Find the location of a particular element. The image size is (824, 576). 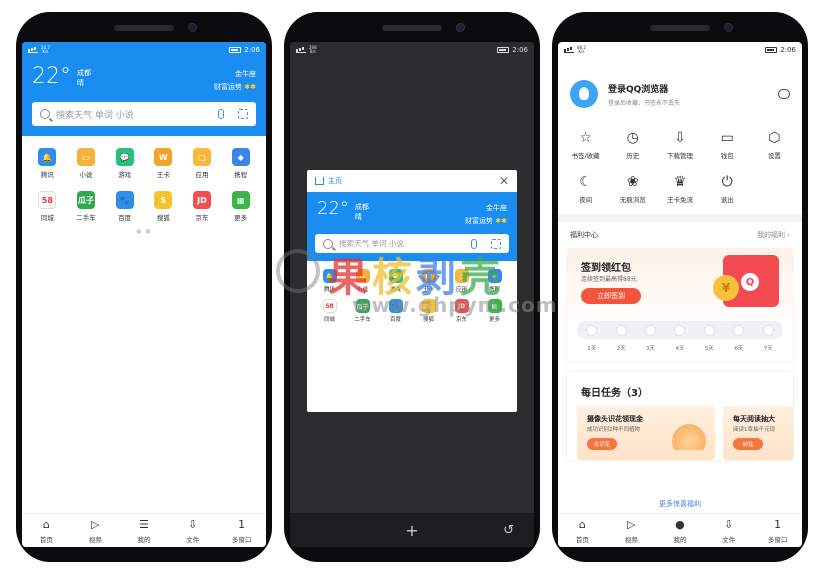

qq-logo-icon: Q is located at coordinates (750, 282).